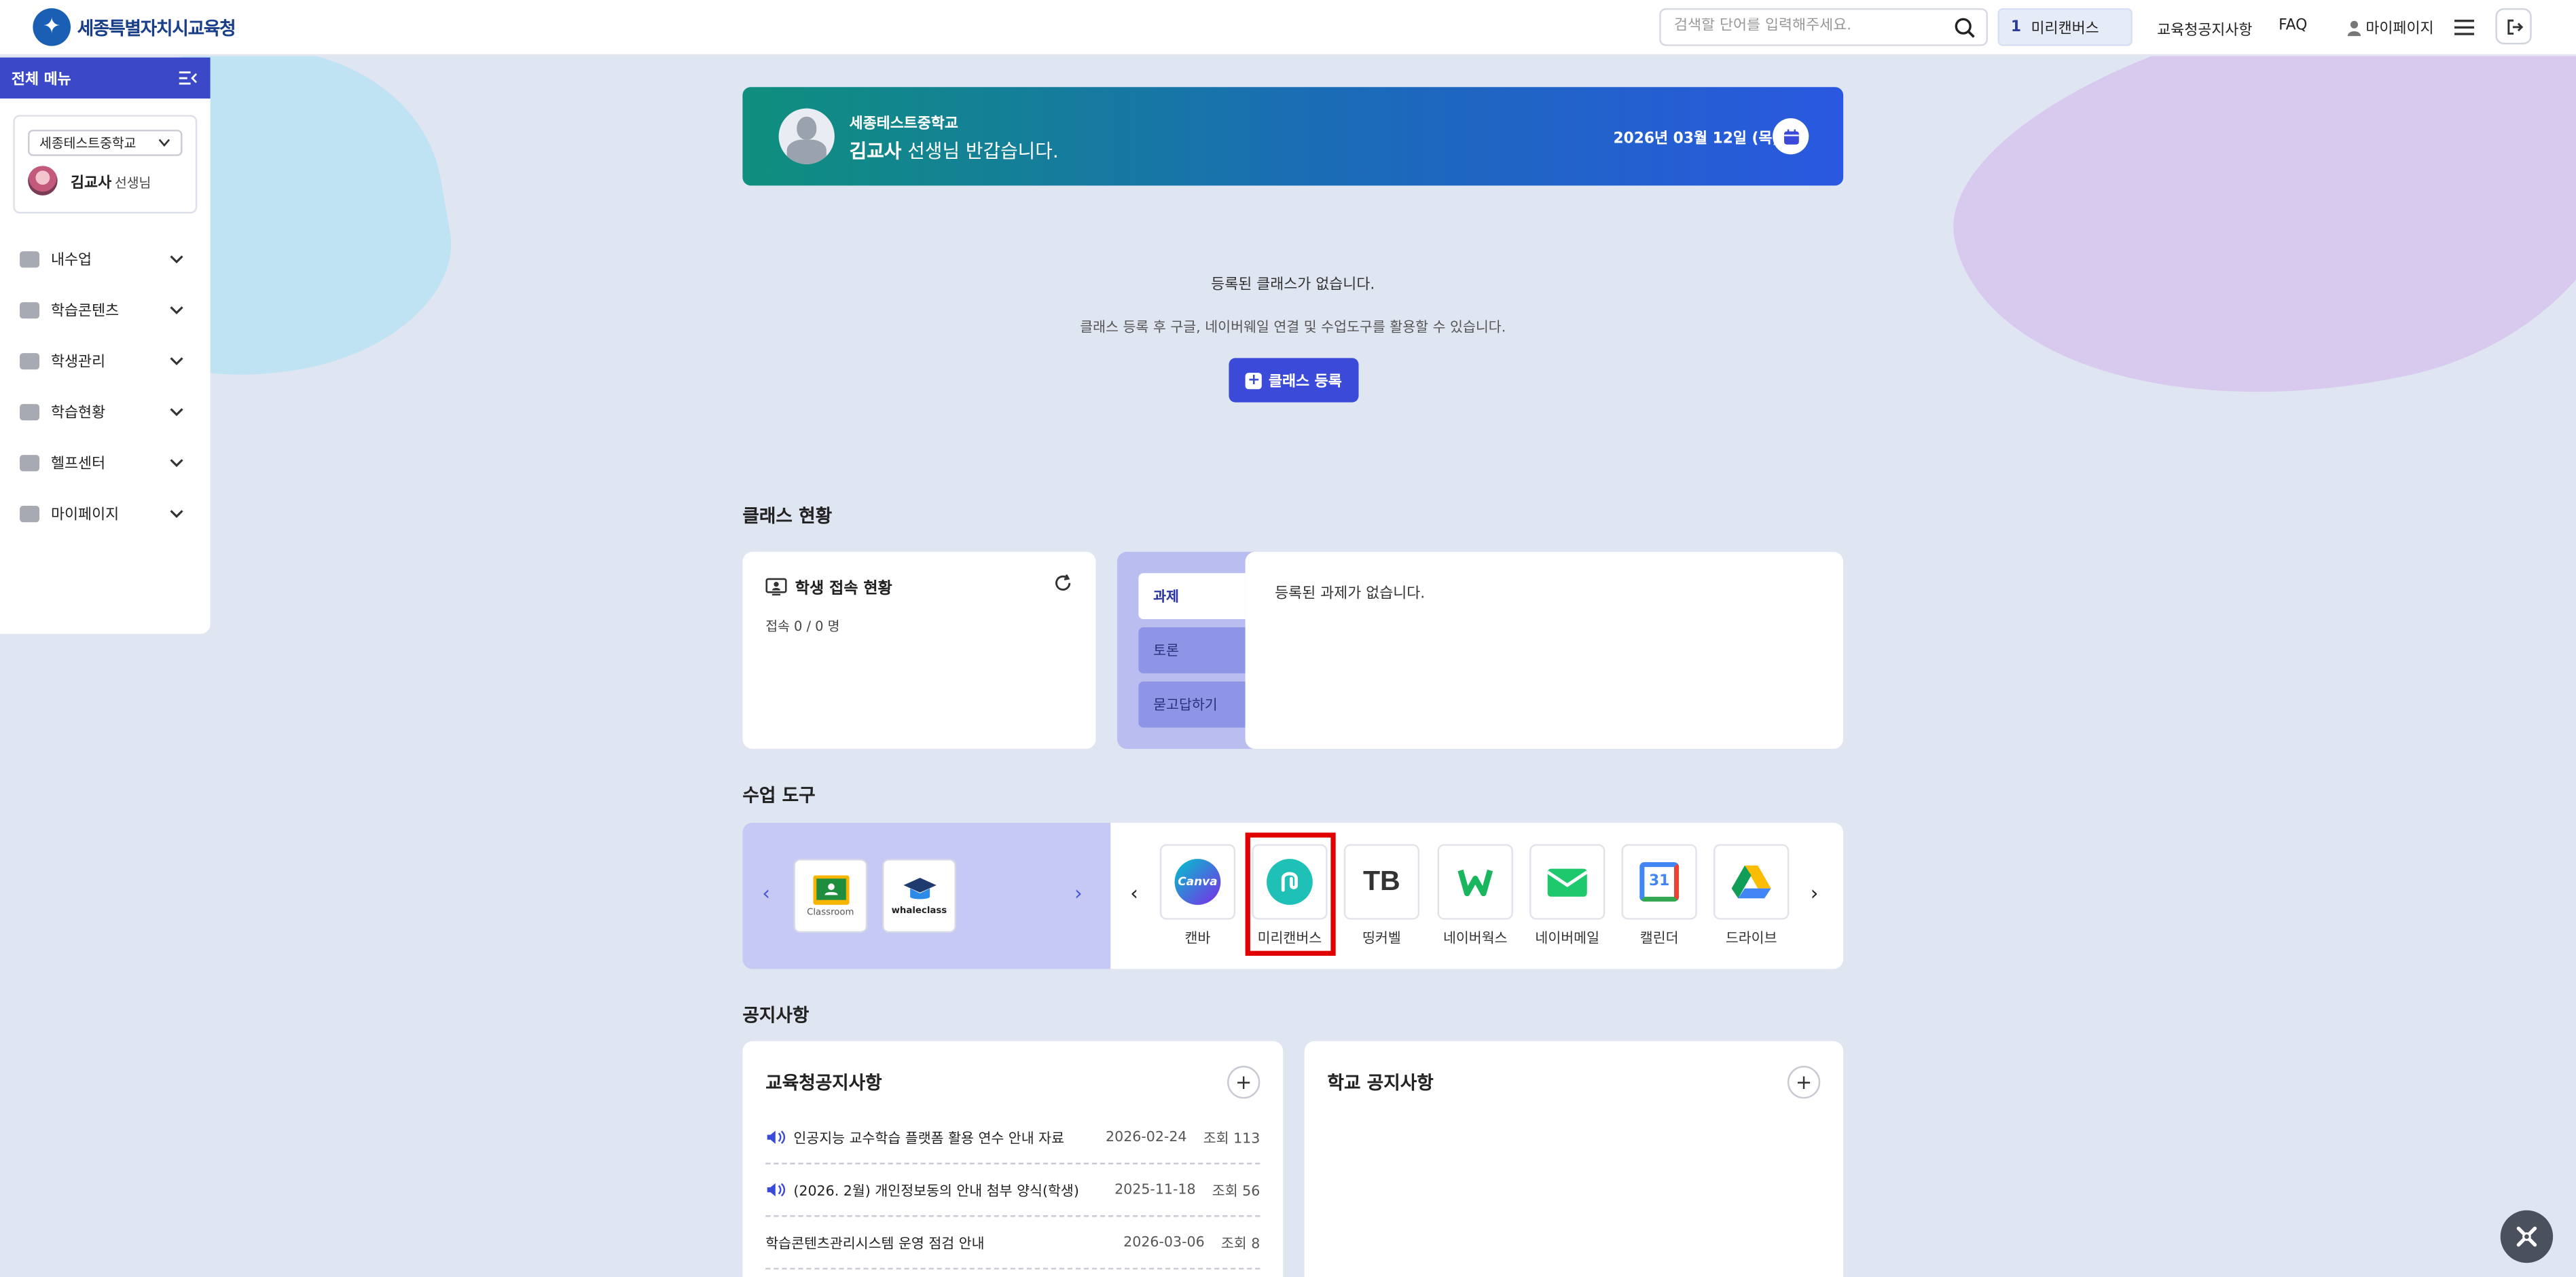 The image size is (2576, 1277). Describe the element at coordinates (105, 309) in the screenshot. I see `sidebar-item-contents: 학습콘텐츠` at that location.